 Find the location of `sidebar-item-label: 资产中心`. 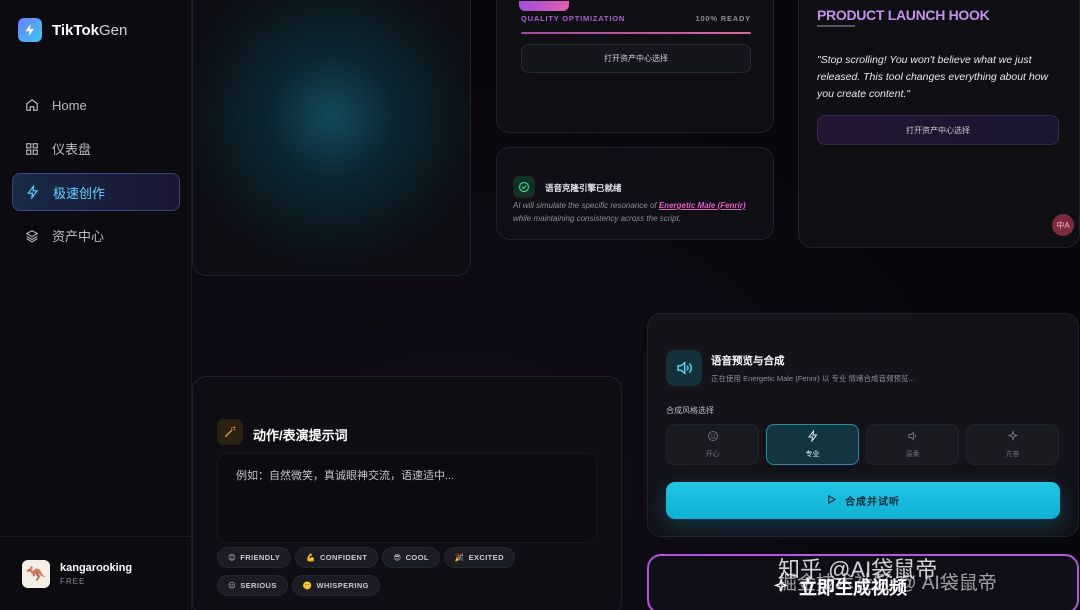

sidebar-item-label: 资产中心 is located at coordinates (78, 236).